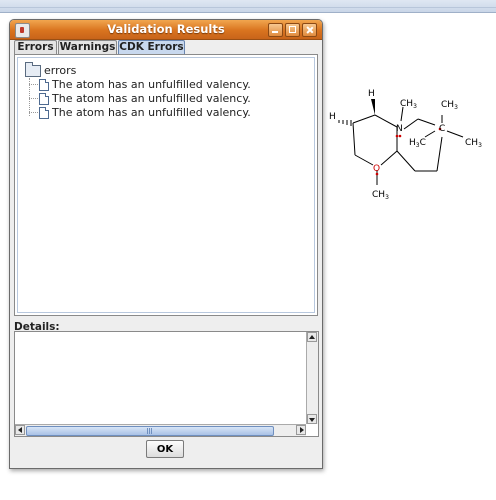 Image resolution: width=496 pixels, height=500 pixels. What do you see at coordinates (373, 107) in the screenshot?
I see `wedge-bond-up` at bounding box center [373, 107].